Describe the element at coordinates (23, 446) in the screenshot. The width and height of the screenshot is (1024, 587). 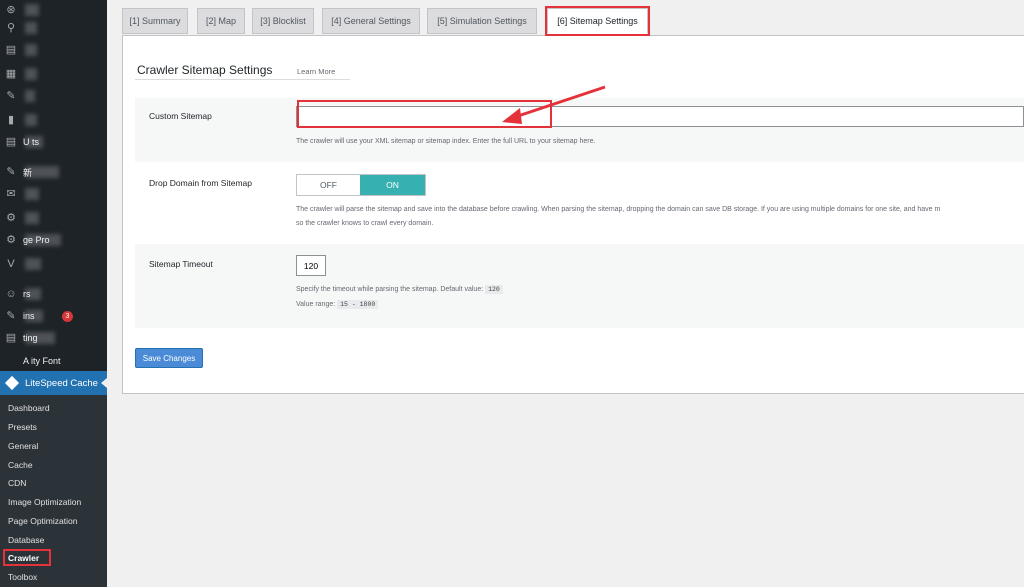
I see `submenu-general: General` at that location.